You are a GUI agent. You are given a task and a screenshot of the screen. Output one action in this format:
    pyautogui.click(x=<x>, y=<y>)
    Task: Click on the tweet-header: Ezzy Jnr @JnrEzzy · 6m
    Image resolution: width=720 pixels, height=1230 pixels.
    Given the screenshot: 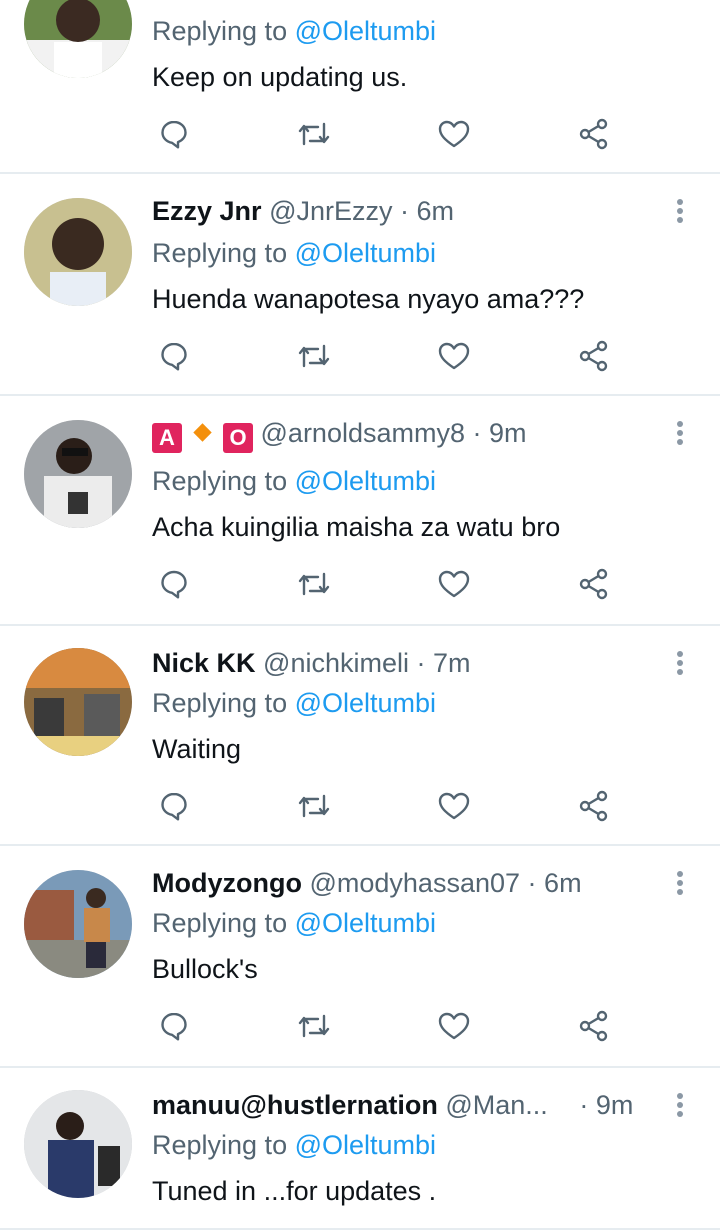 What is the action you would take?
    pyautogui.click(x=406, y=211)
    